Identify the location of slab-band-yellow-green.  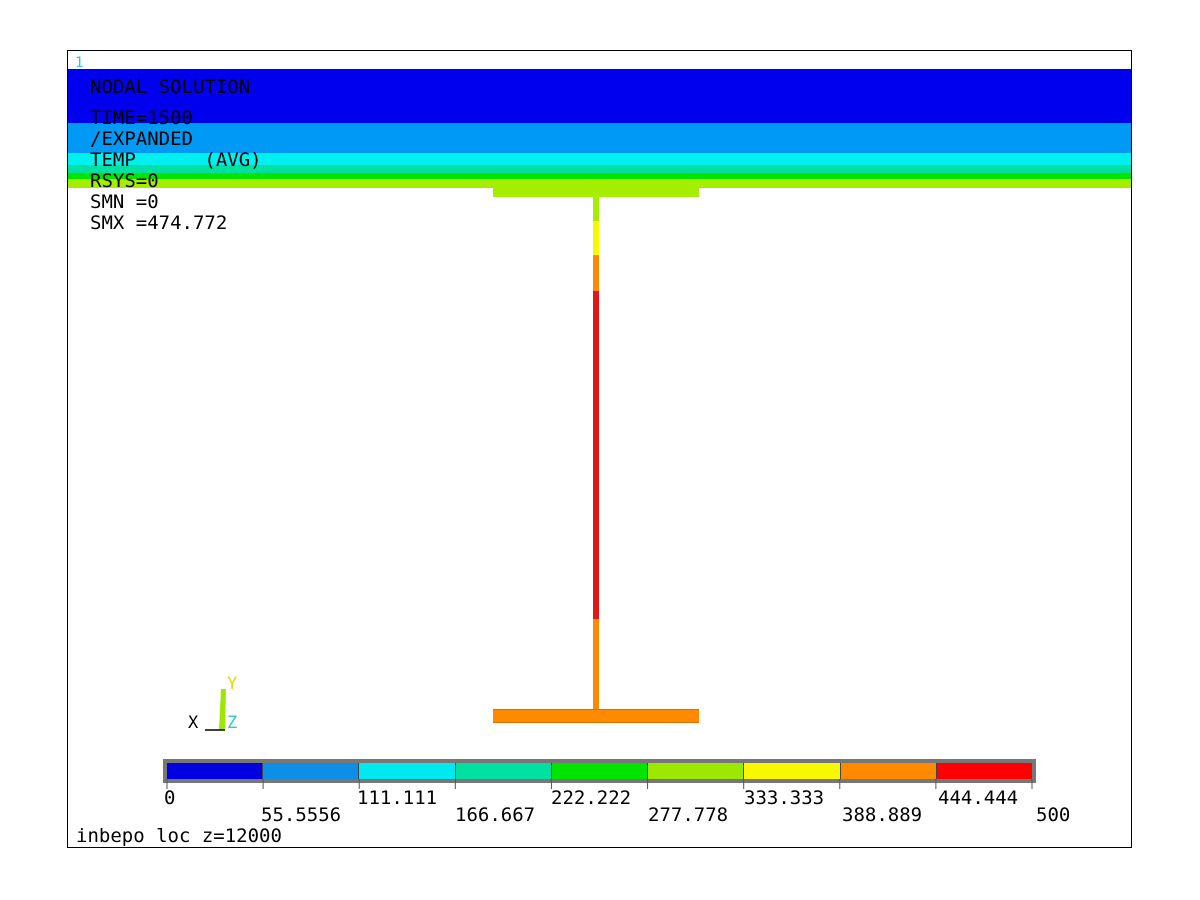
(599, 183).